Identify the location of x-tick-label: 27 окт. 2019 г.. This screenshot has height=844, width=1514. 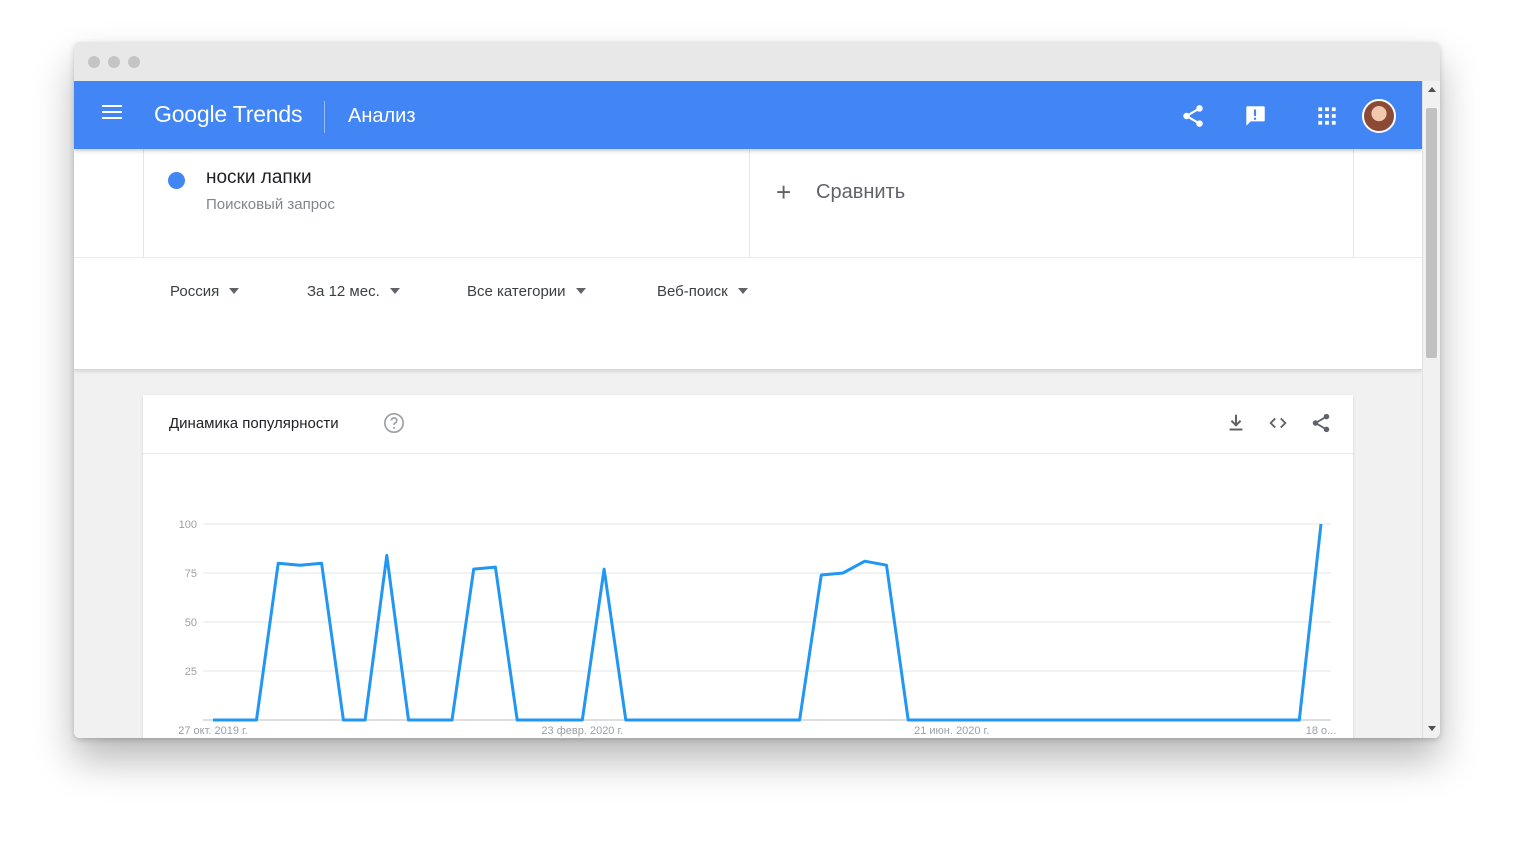
(213, 731).